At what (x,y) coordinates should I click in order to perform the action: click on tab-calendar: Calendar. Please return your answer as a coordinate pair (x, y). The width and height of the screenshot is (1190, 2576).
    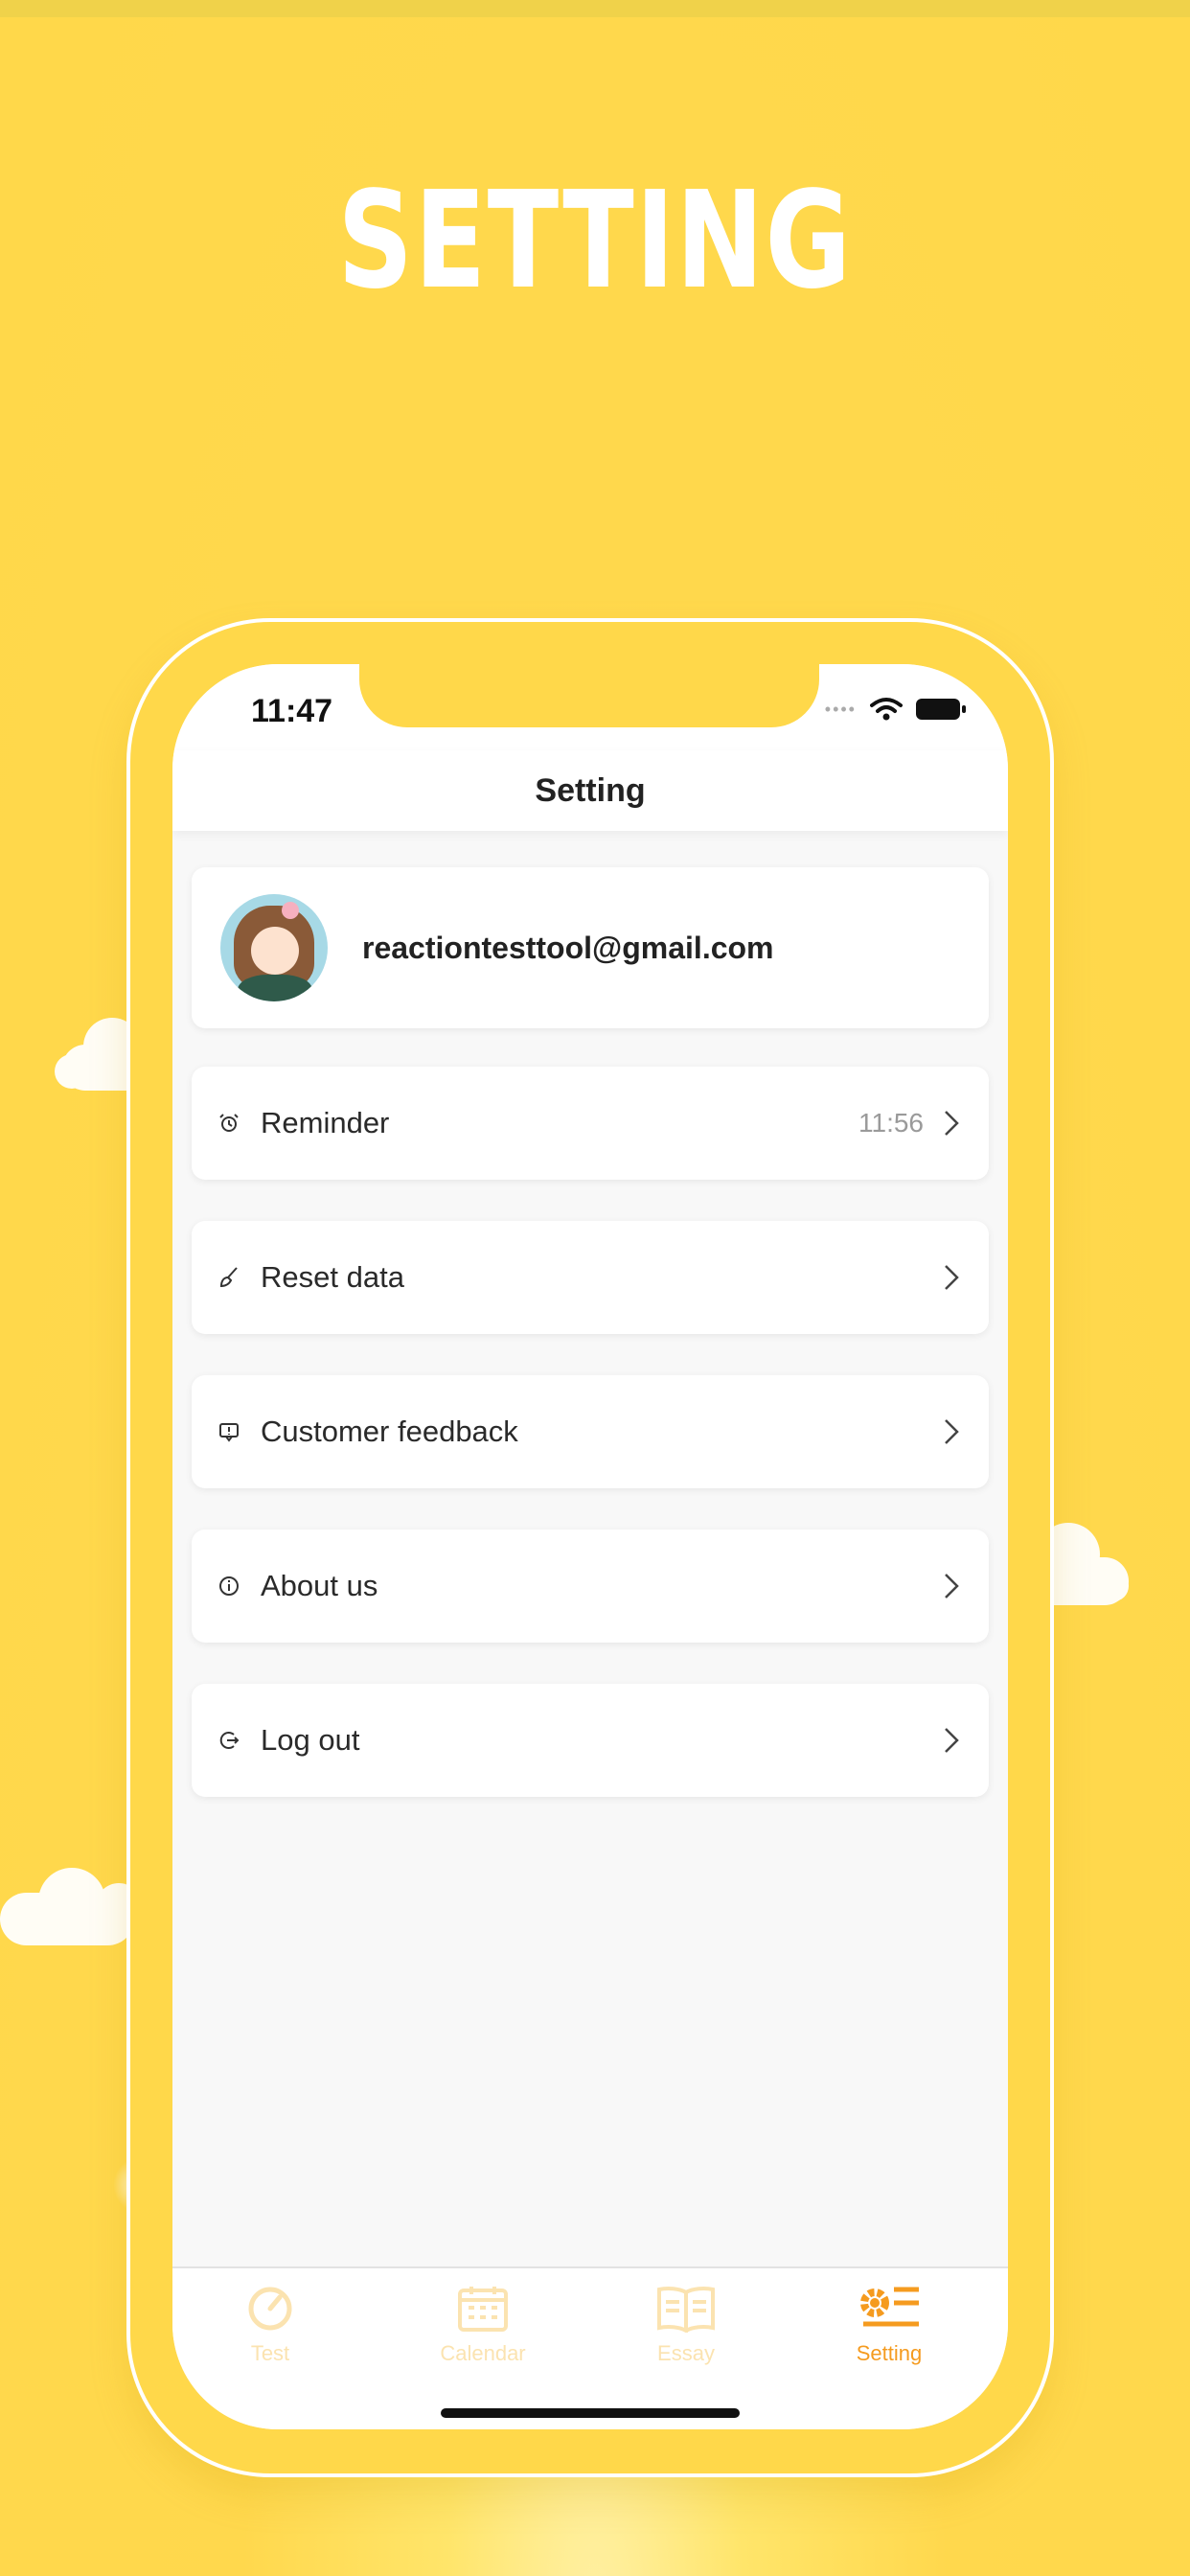
    Looking at the image, I should click on (483, 2324).